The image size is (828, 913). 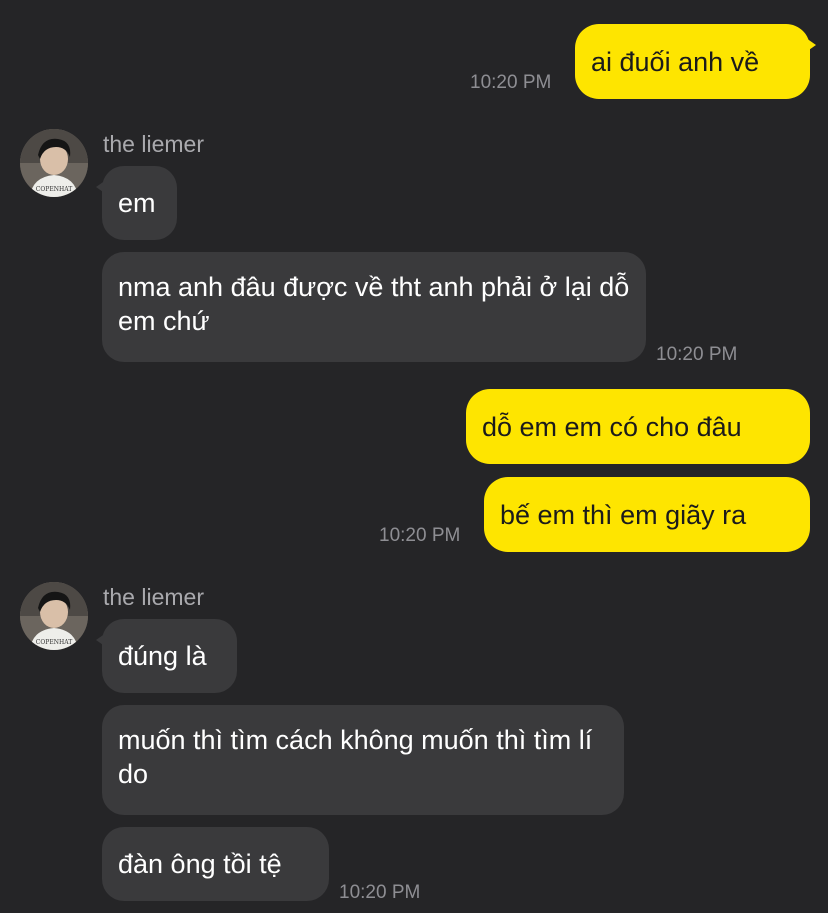 I want to click on message-text: ai đuối anh về, so click(x=675, y=61).